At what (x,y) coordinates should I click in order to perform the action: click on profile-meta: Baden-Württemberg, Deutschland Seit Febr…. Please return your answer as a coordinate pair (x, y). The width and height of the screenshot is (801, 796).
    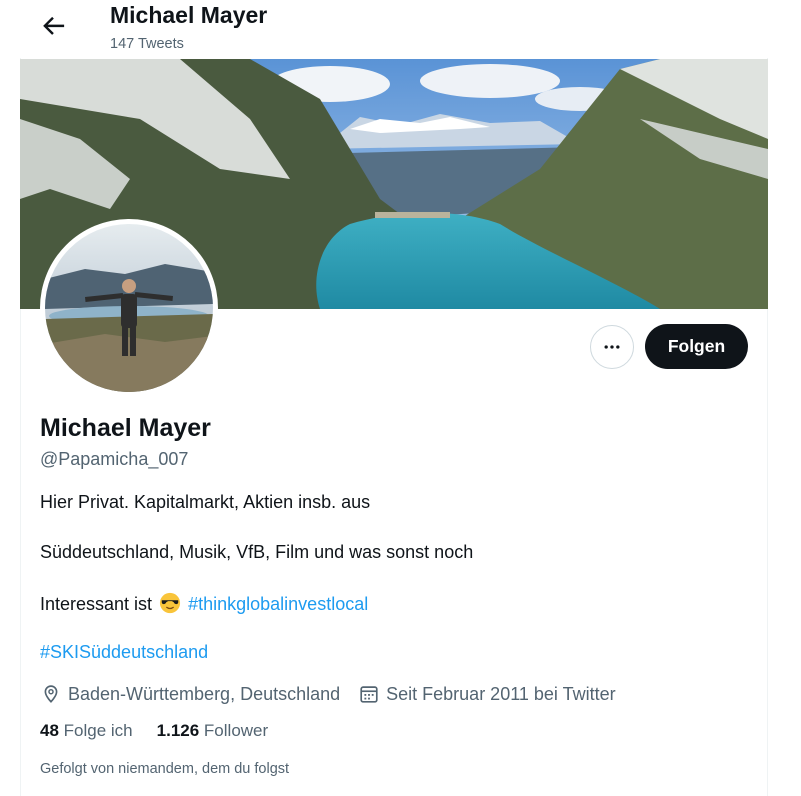
    Looking at the image, I should click on (328, 694).